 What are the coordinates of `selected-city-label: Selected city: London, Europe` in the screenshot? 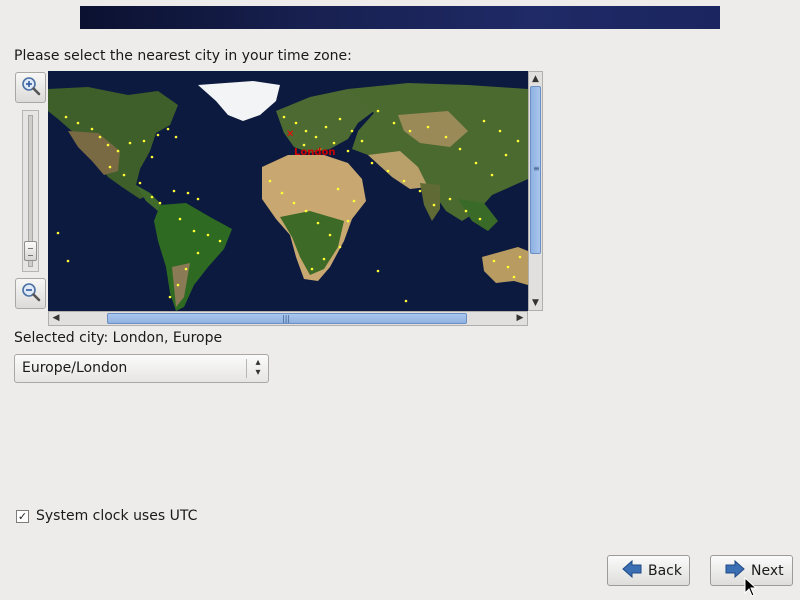 It's located at (118, 338).